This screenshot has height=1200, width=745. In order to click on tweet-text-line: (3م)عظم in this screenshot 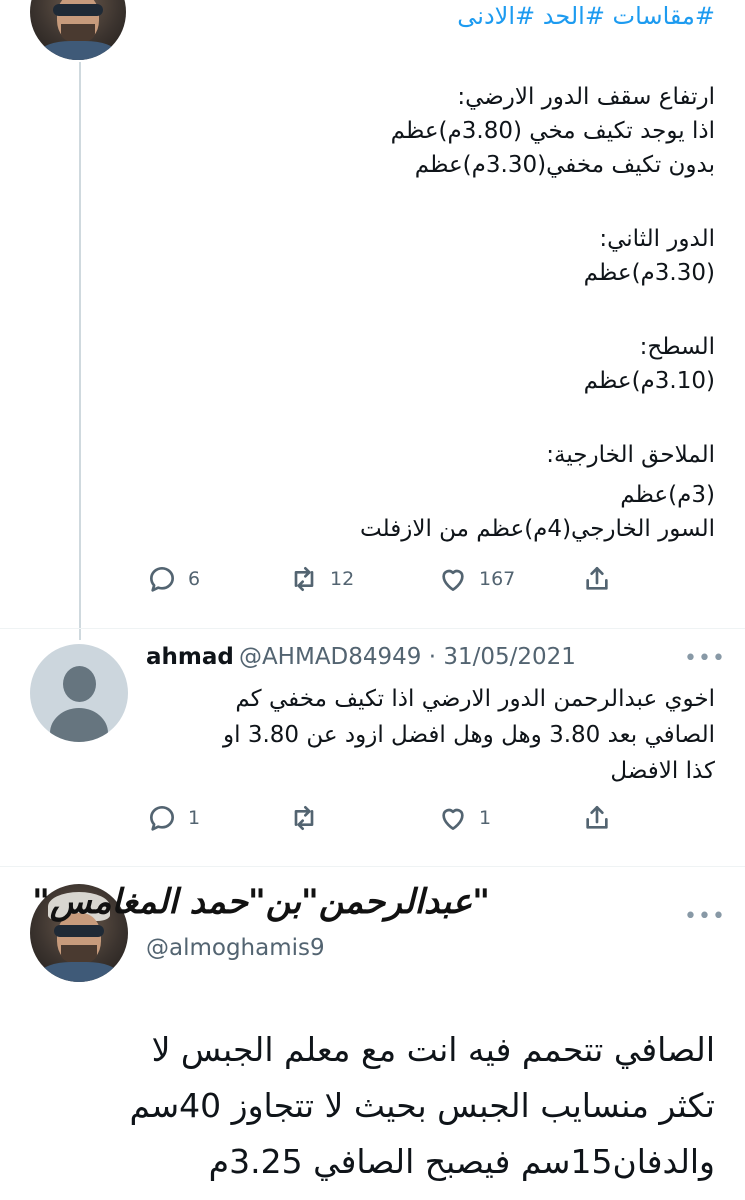, I will do `click(667, 495)`.